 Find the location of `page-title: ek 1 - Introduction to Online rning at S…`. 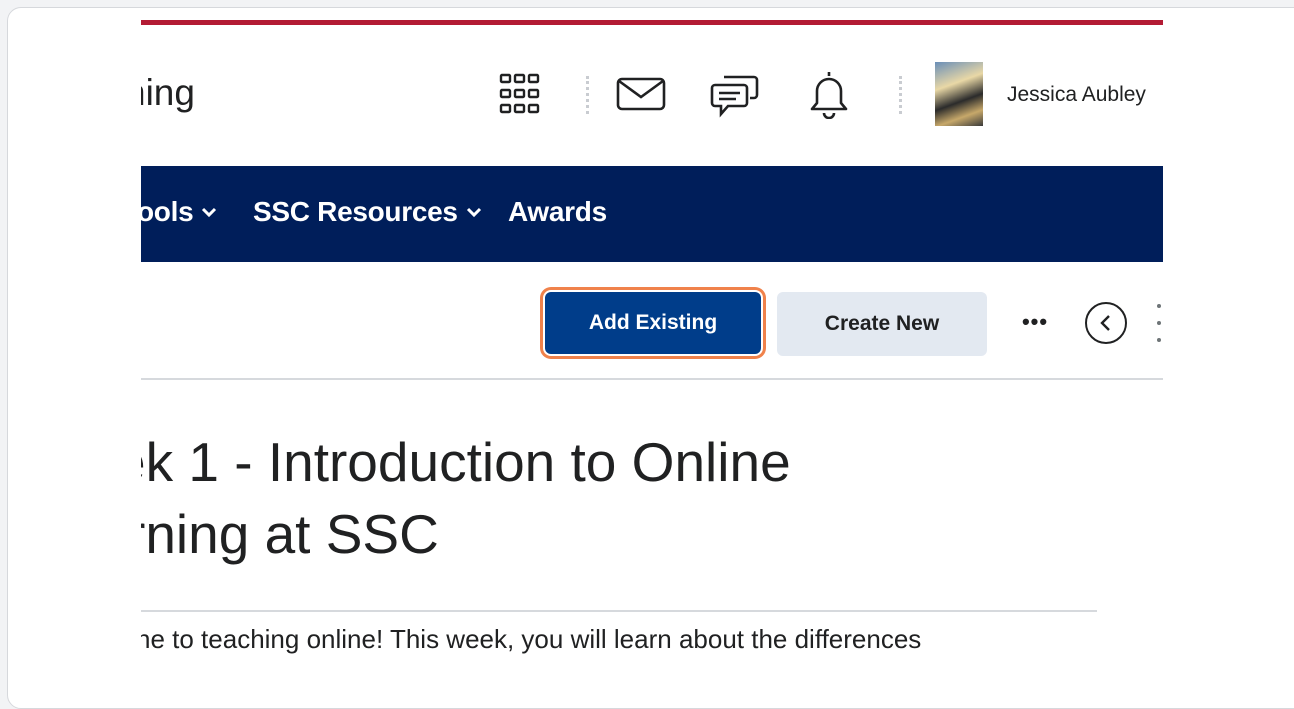

page-title: ek 1 - Introduction to Online rning at S… is located at coordinates (479, 498).